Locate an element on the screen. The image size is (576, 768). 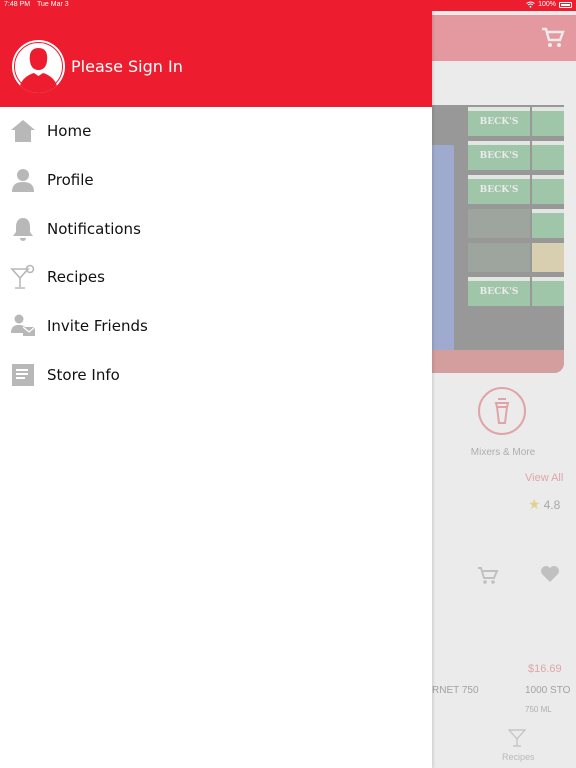
menu-item-invite-friends: Invite Friends is located at coordinates (216, 326).